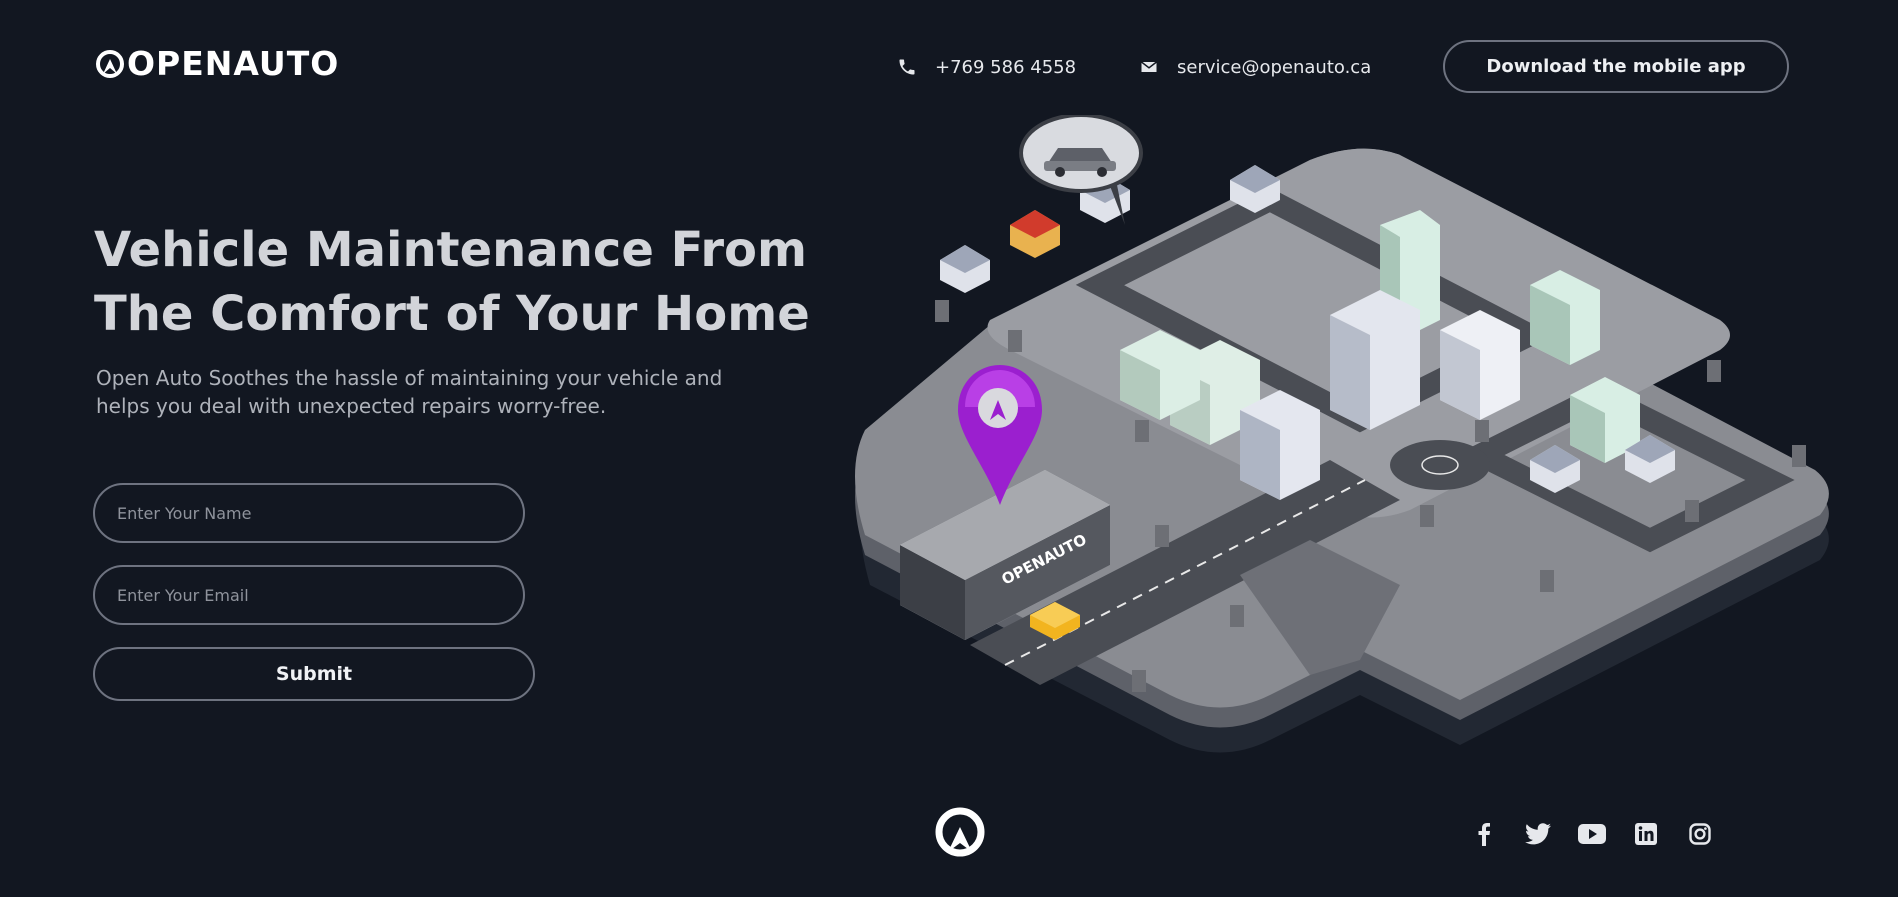 This screenshot has width=1898, height=897. Describe the element at coordinates (110, 64) in the screenshot. I see `openauto-logo-icon` at that location.